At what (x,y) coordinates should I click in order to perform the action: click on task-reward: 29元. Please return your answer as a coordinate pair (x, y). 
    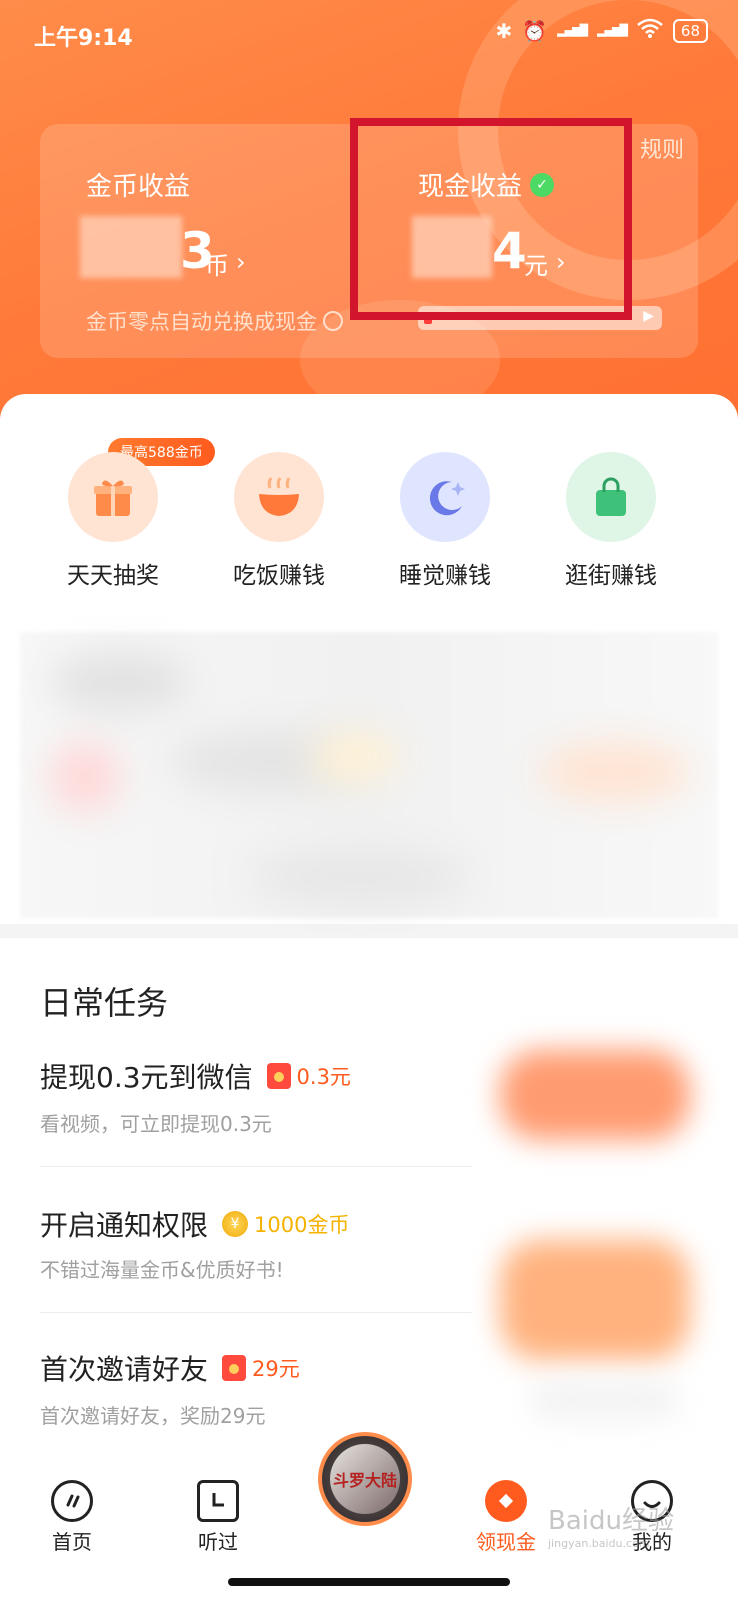
    Looking at the image, I should click on (261, 1368).